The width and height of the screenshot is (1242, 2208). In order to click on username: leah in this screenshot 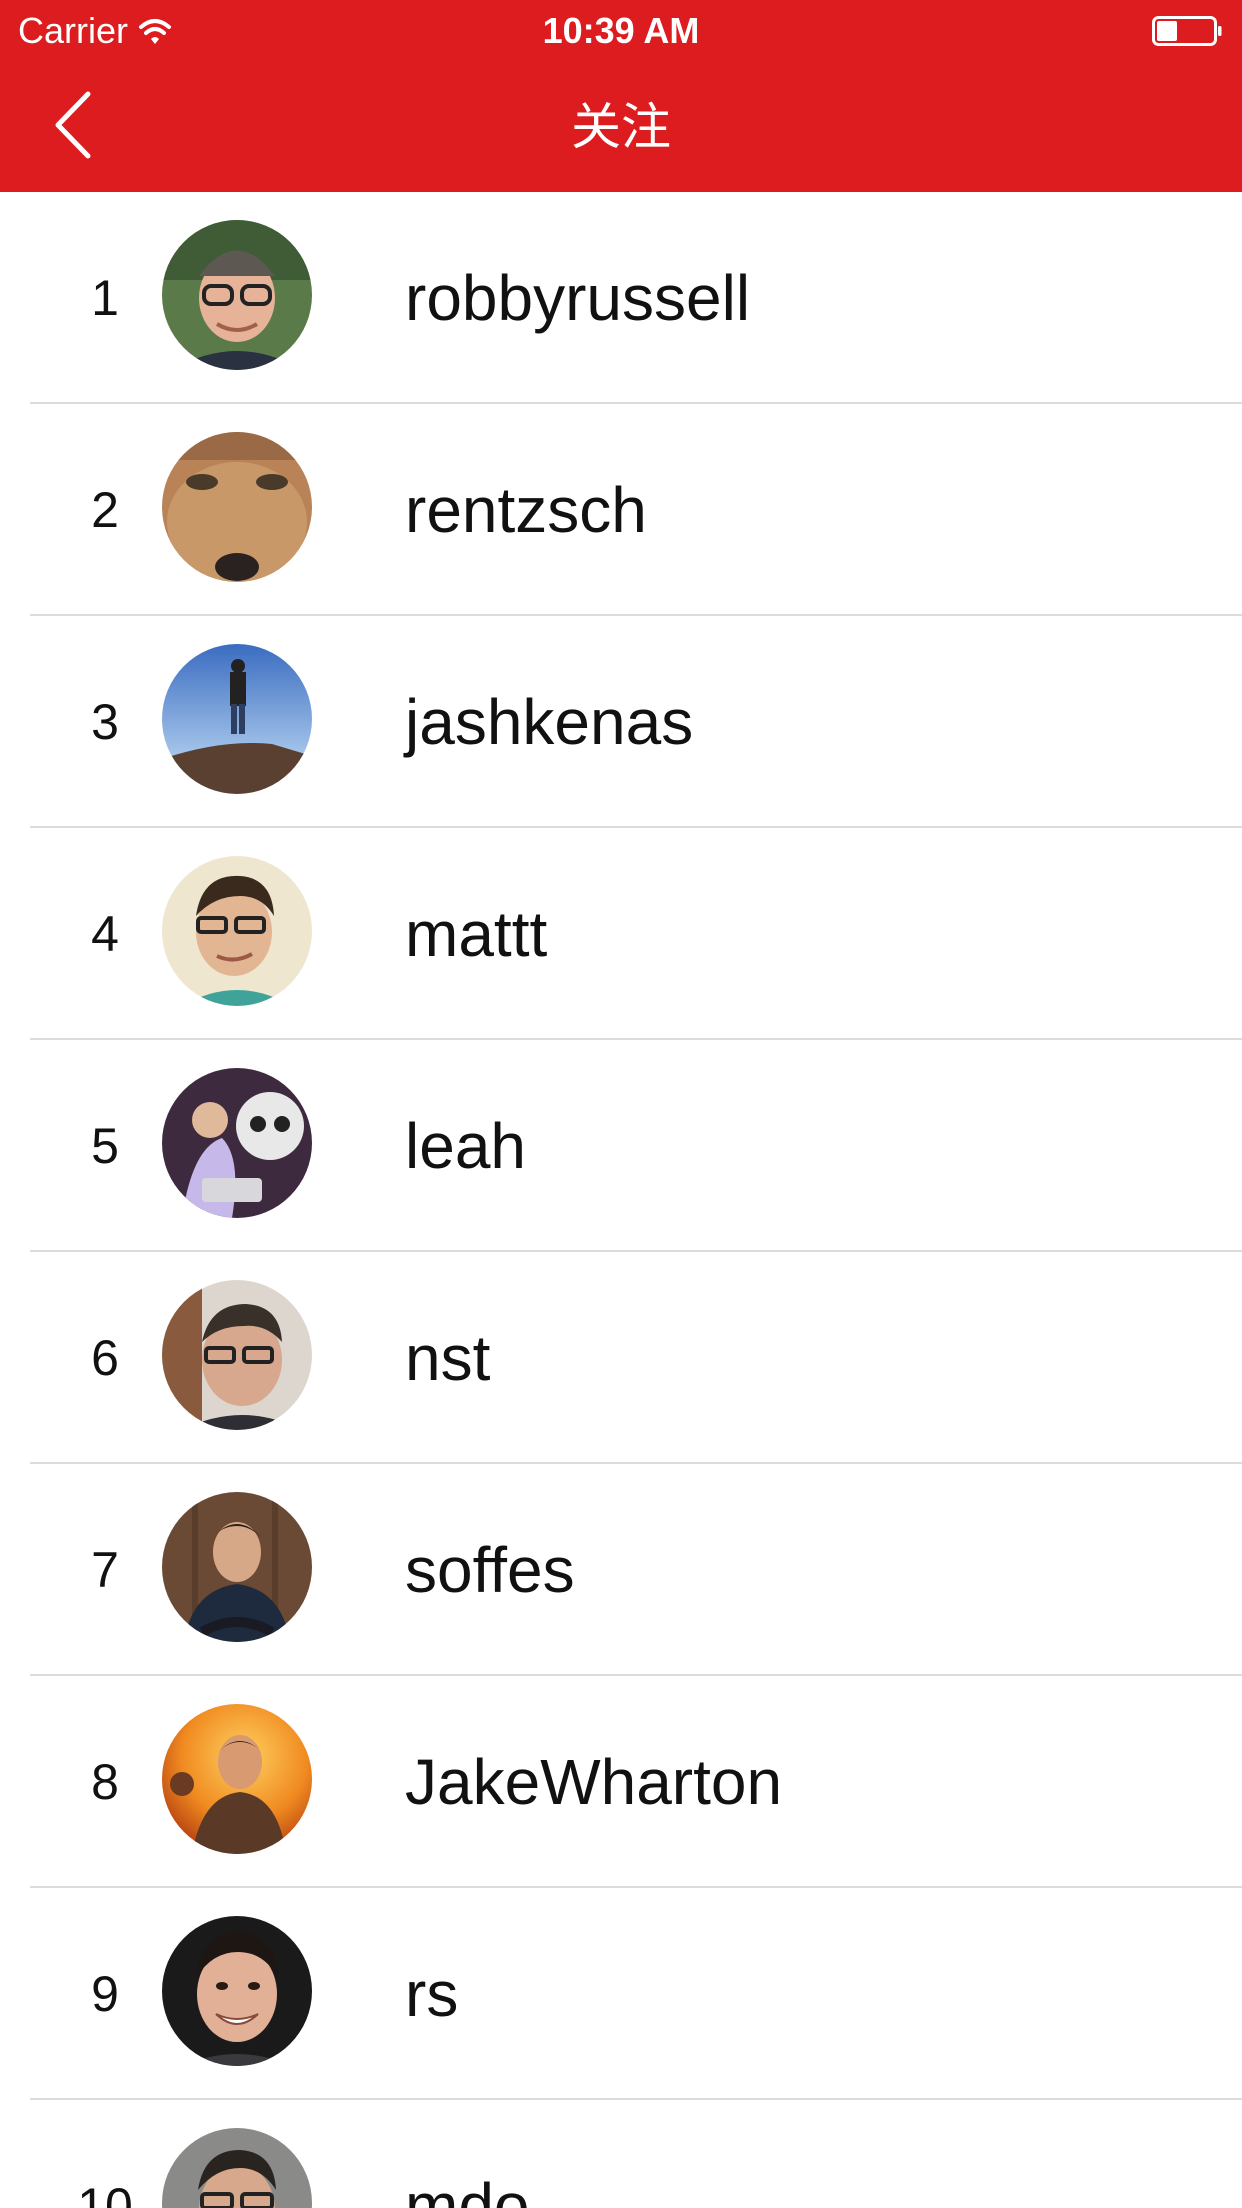, I will do `click(465, 1146)`.